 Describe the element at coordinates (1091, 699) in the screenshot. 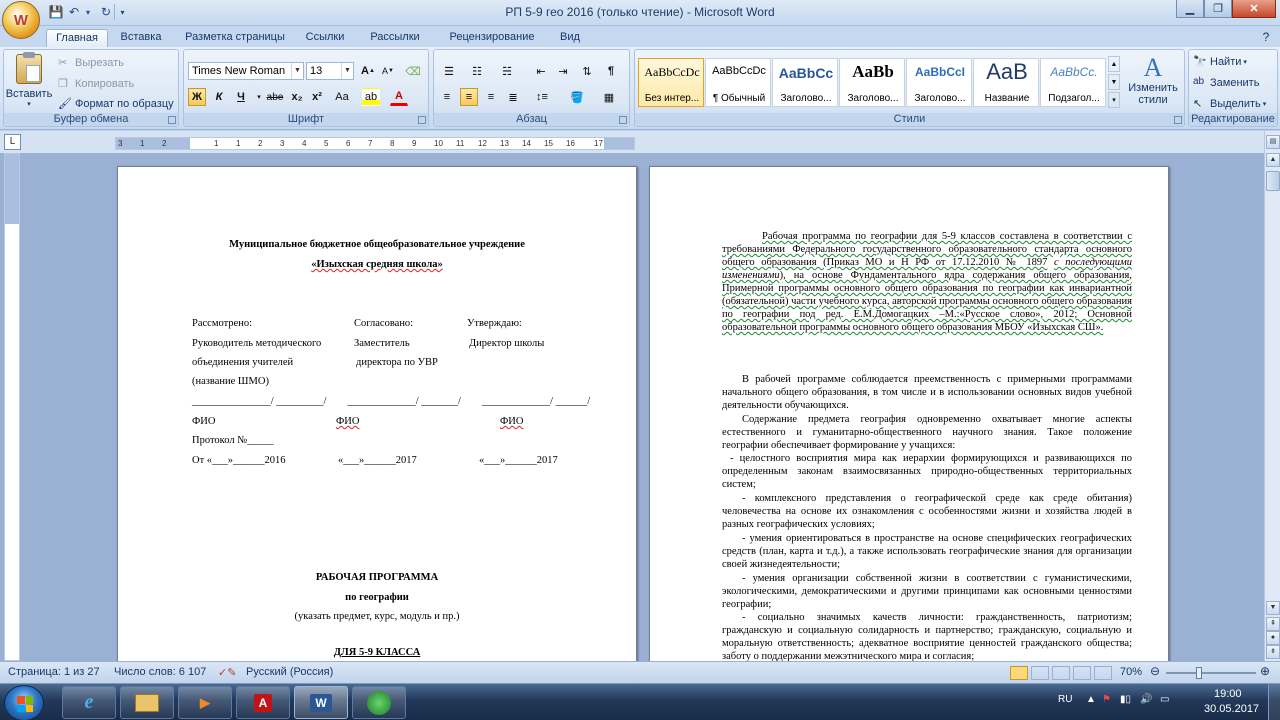

I see `tray-arrow-icon: ▲` at that location.